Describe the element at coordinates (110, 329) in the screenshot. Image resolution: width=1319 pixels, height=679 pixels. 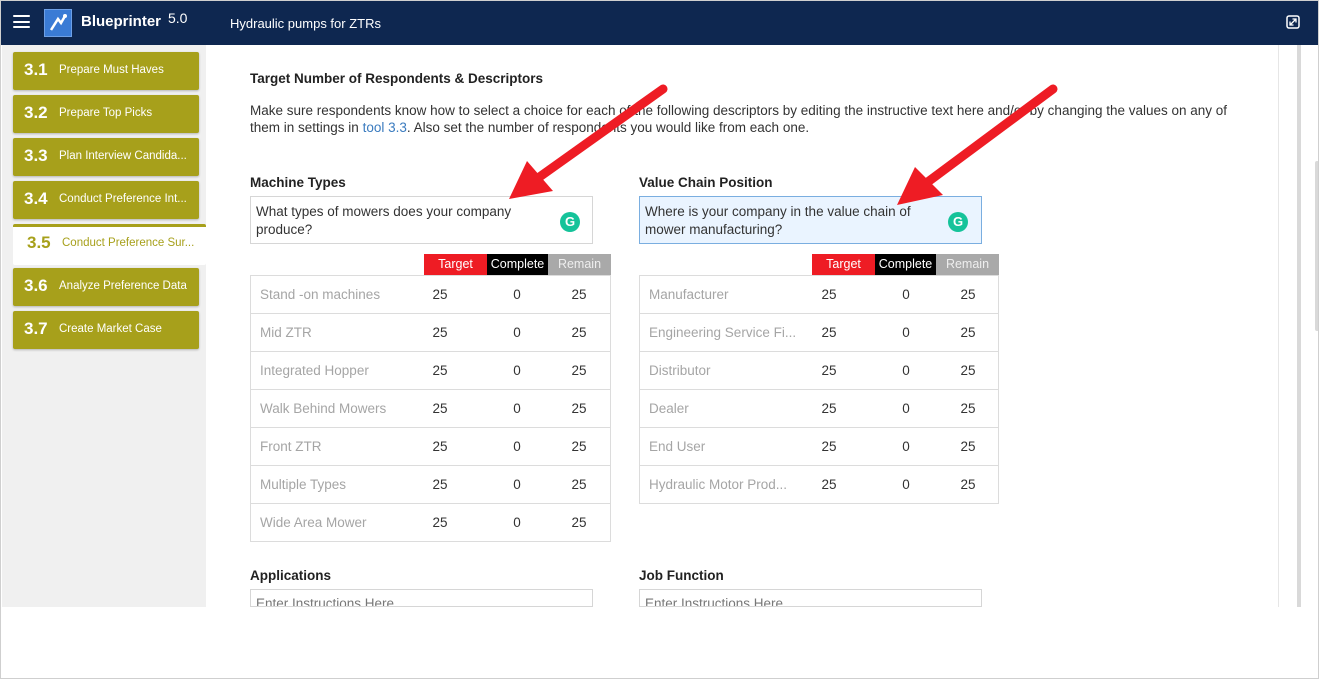
I see `sidebar-item-label: Create Market Case` at that location.